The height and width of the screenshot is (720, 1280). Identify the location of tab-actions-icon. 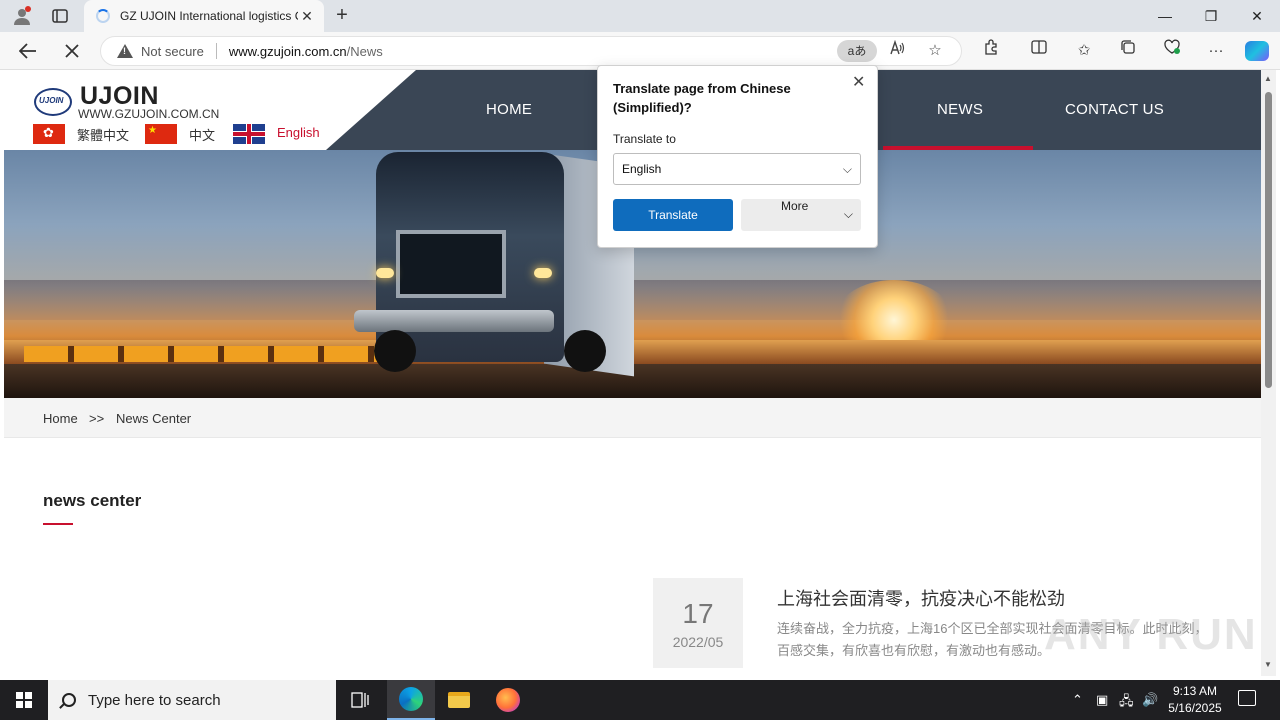
(60, 16).